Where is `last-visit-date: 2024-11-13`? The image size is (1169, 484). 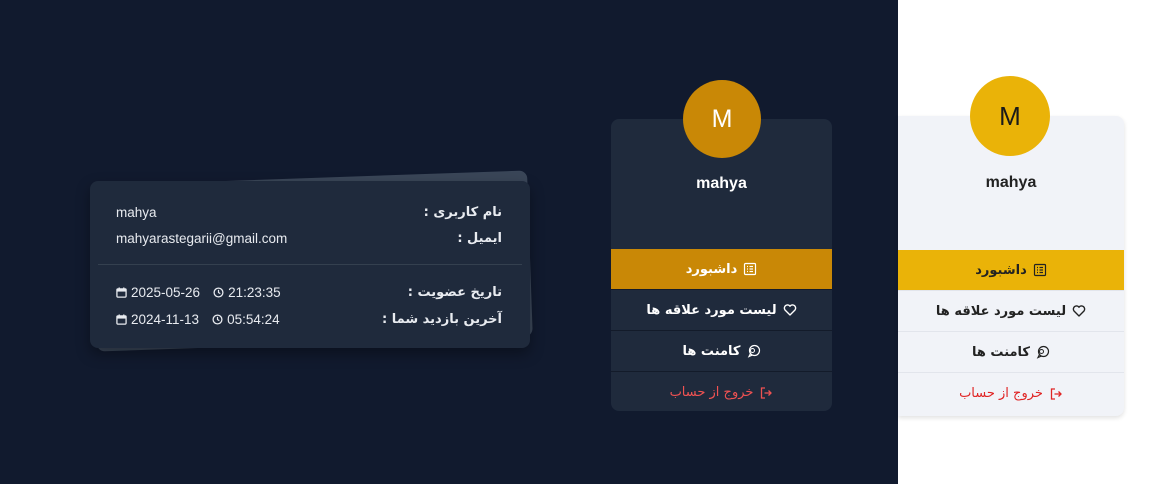
last-visit-date: 2024-11-13 is located at coordinates (165, 319).